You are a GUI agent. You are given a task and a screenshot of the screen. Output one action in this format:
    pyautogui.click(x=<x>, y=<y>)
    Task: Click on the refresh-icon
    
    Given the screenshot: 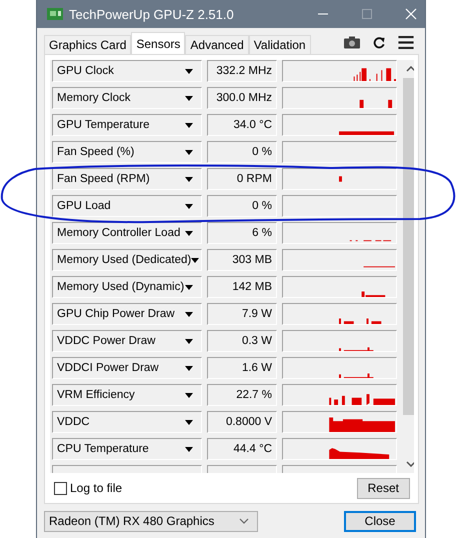 What is the action you would take?
    pyautogui.click(x=379, y=42)
    